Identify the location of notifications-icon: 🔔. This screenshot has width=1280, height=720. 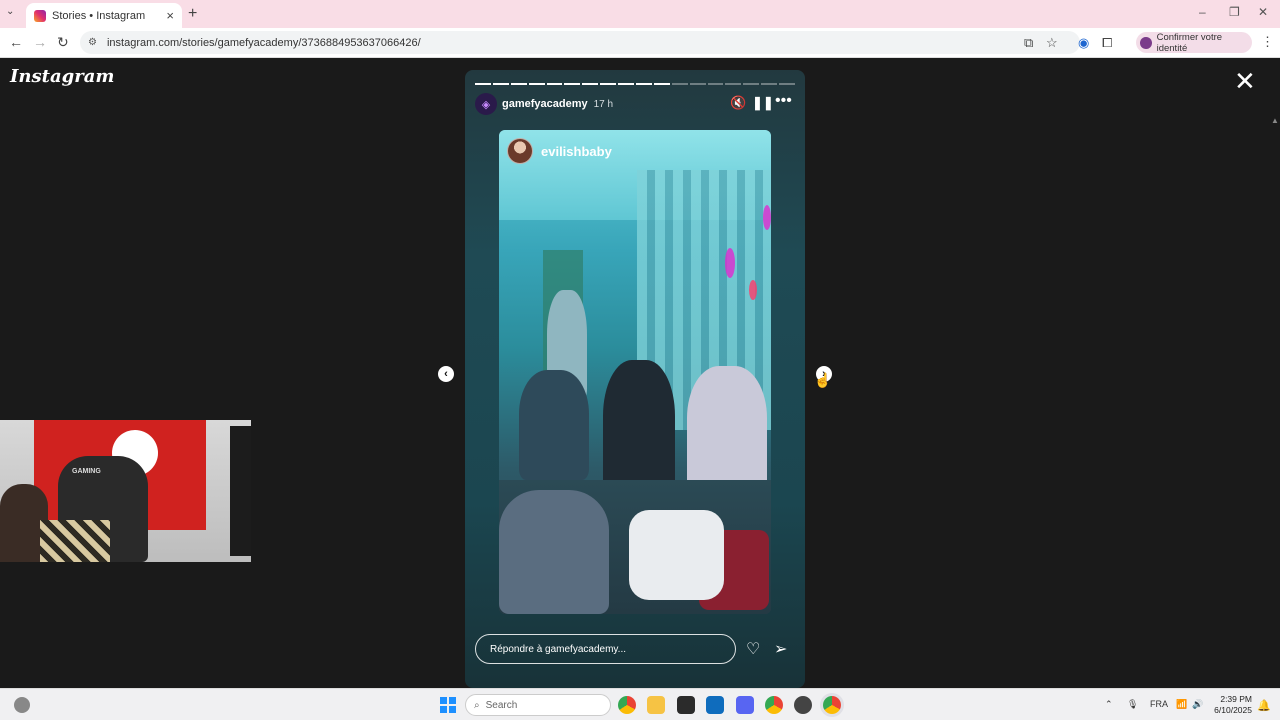
(1264, 705).